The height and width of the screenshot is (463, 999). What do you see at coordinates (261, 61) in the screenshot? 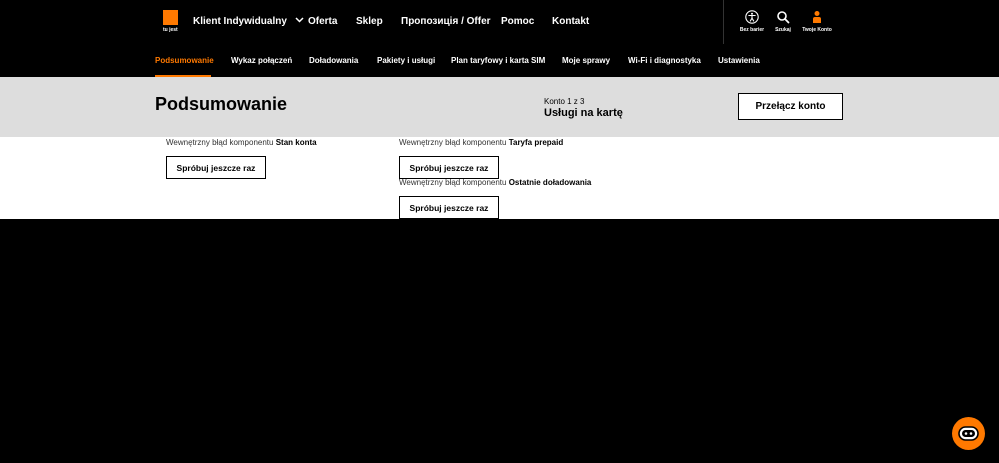
I see `subnav-wykaz-polaczen: Wykaz połączeń` at bounding box center [261, 61].